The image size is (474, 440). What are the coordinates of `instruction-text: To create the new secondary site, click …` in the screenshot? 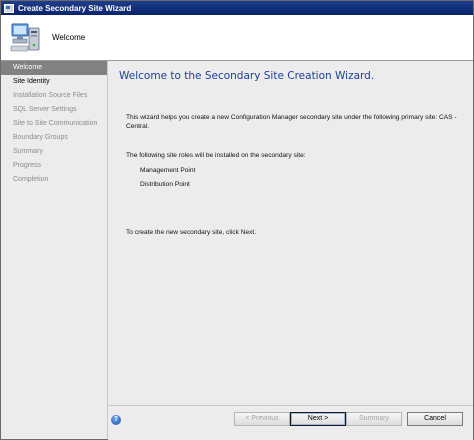 It's located at (191, 232).